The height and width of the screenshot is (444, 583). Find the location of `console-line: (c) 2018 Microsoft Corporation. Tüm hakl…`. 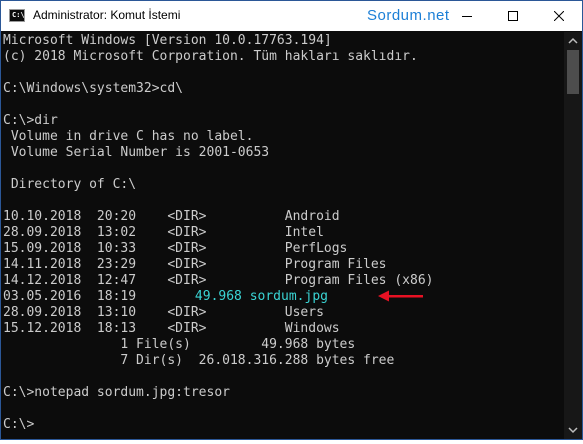

console-line: (c) 2018 Microsoft Corporation. Tüm hakl… is located at coordinates (210, 56).